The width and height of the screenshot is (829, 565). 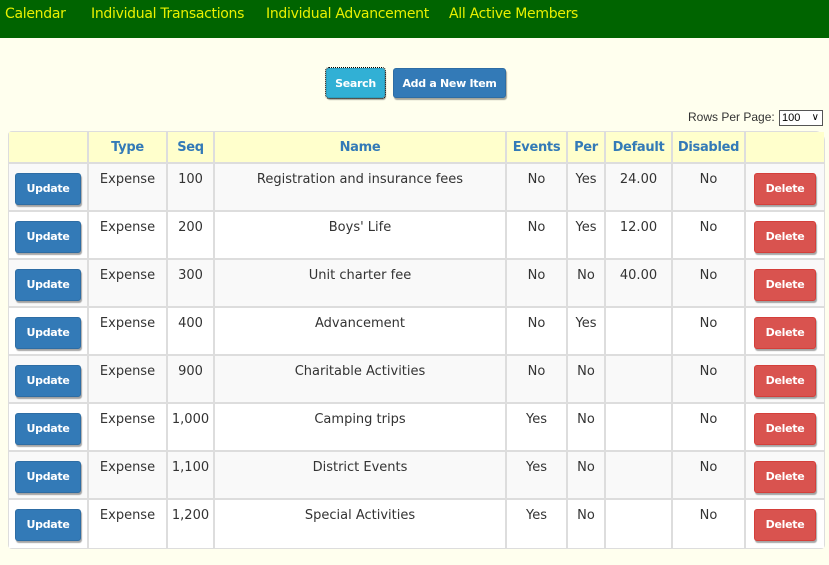 What do you see at coordinates (191, 284) in the screenshot?
I see `cell-seq: 300` at bounding box center [191, 284].